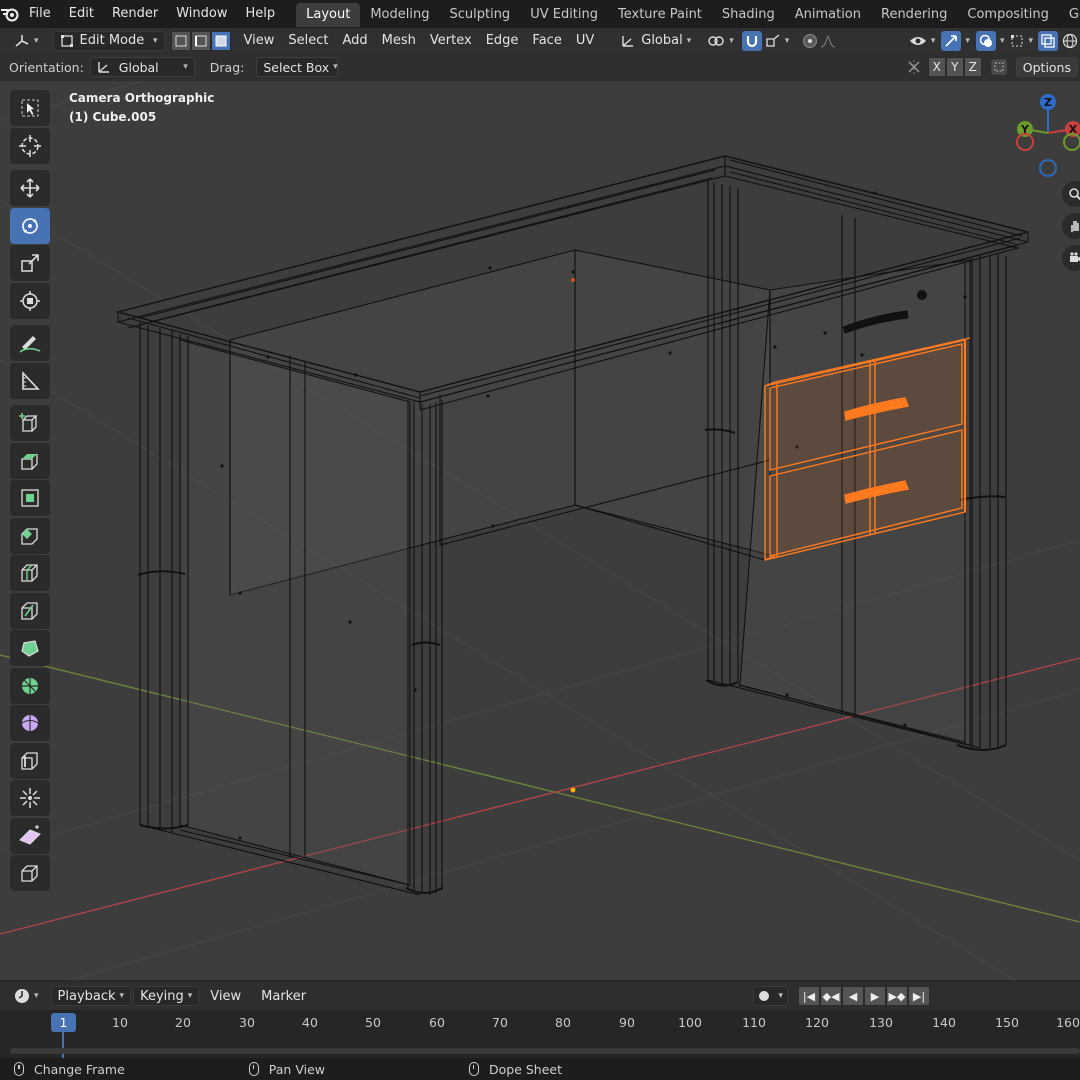 The height and width of the screenshot is (1080, 1080). I want to click on rip-icon, so click(30, 873).